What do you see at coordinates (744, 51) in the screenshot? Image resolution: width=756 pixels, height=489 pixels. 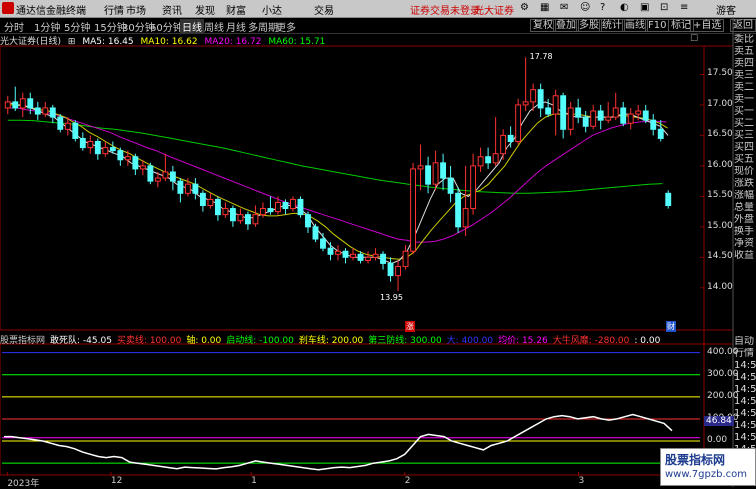 I see `quote-field-1: 卖五` at bounding box center [744, 51].